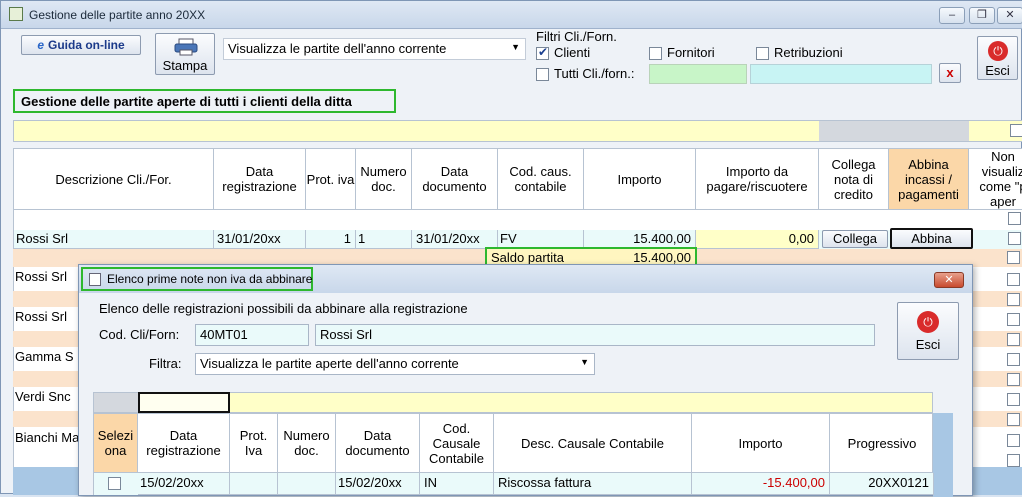  What do you see at coordinates (640, 179) in the screenshot?
I see `col-importo: Importo` at bounding box center [640, 179].